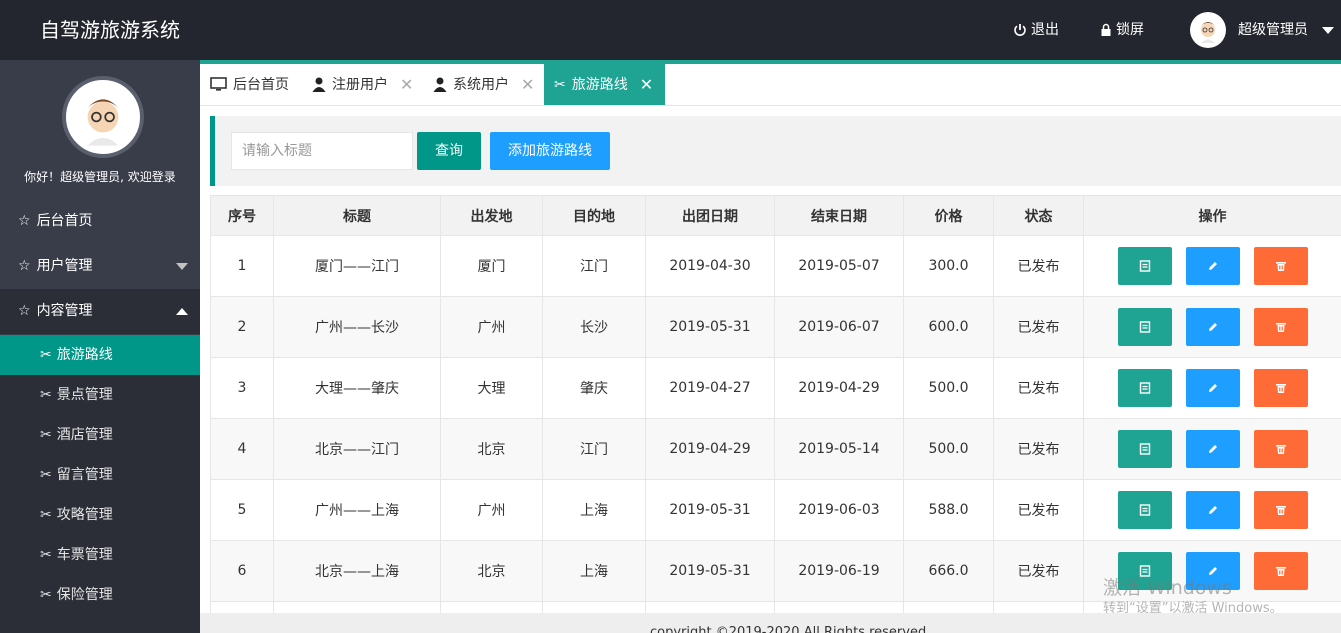  What do you see at coordinates (449, 151) in the screenshot?
I see `query-button: 查询` at bounding box center [449, 151].